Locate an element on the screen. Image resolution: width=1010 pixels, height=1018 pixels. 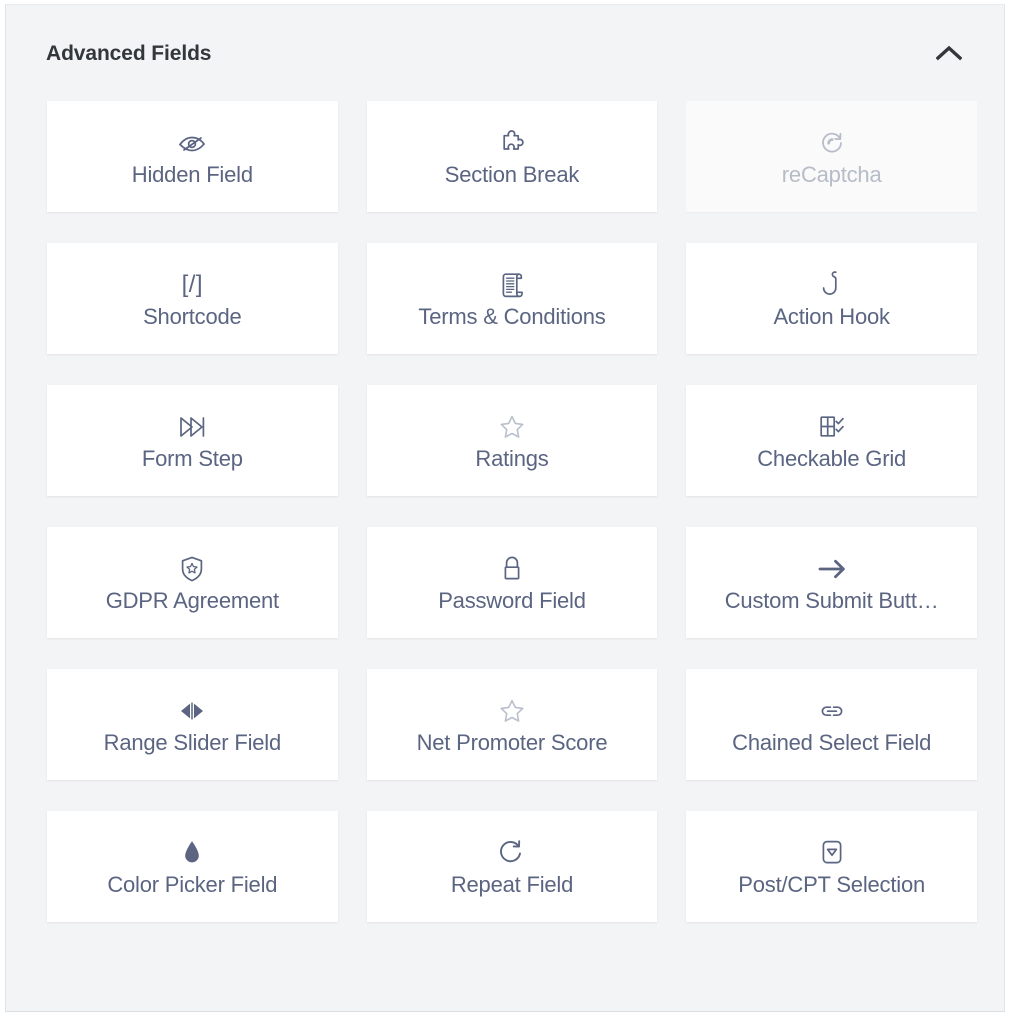
field-card-label: Terms & Conditions is located at coordinates (512, 316).